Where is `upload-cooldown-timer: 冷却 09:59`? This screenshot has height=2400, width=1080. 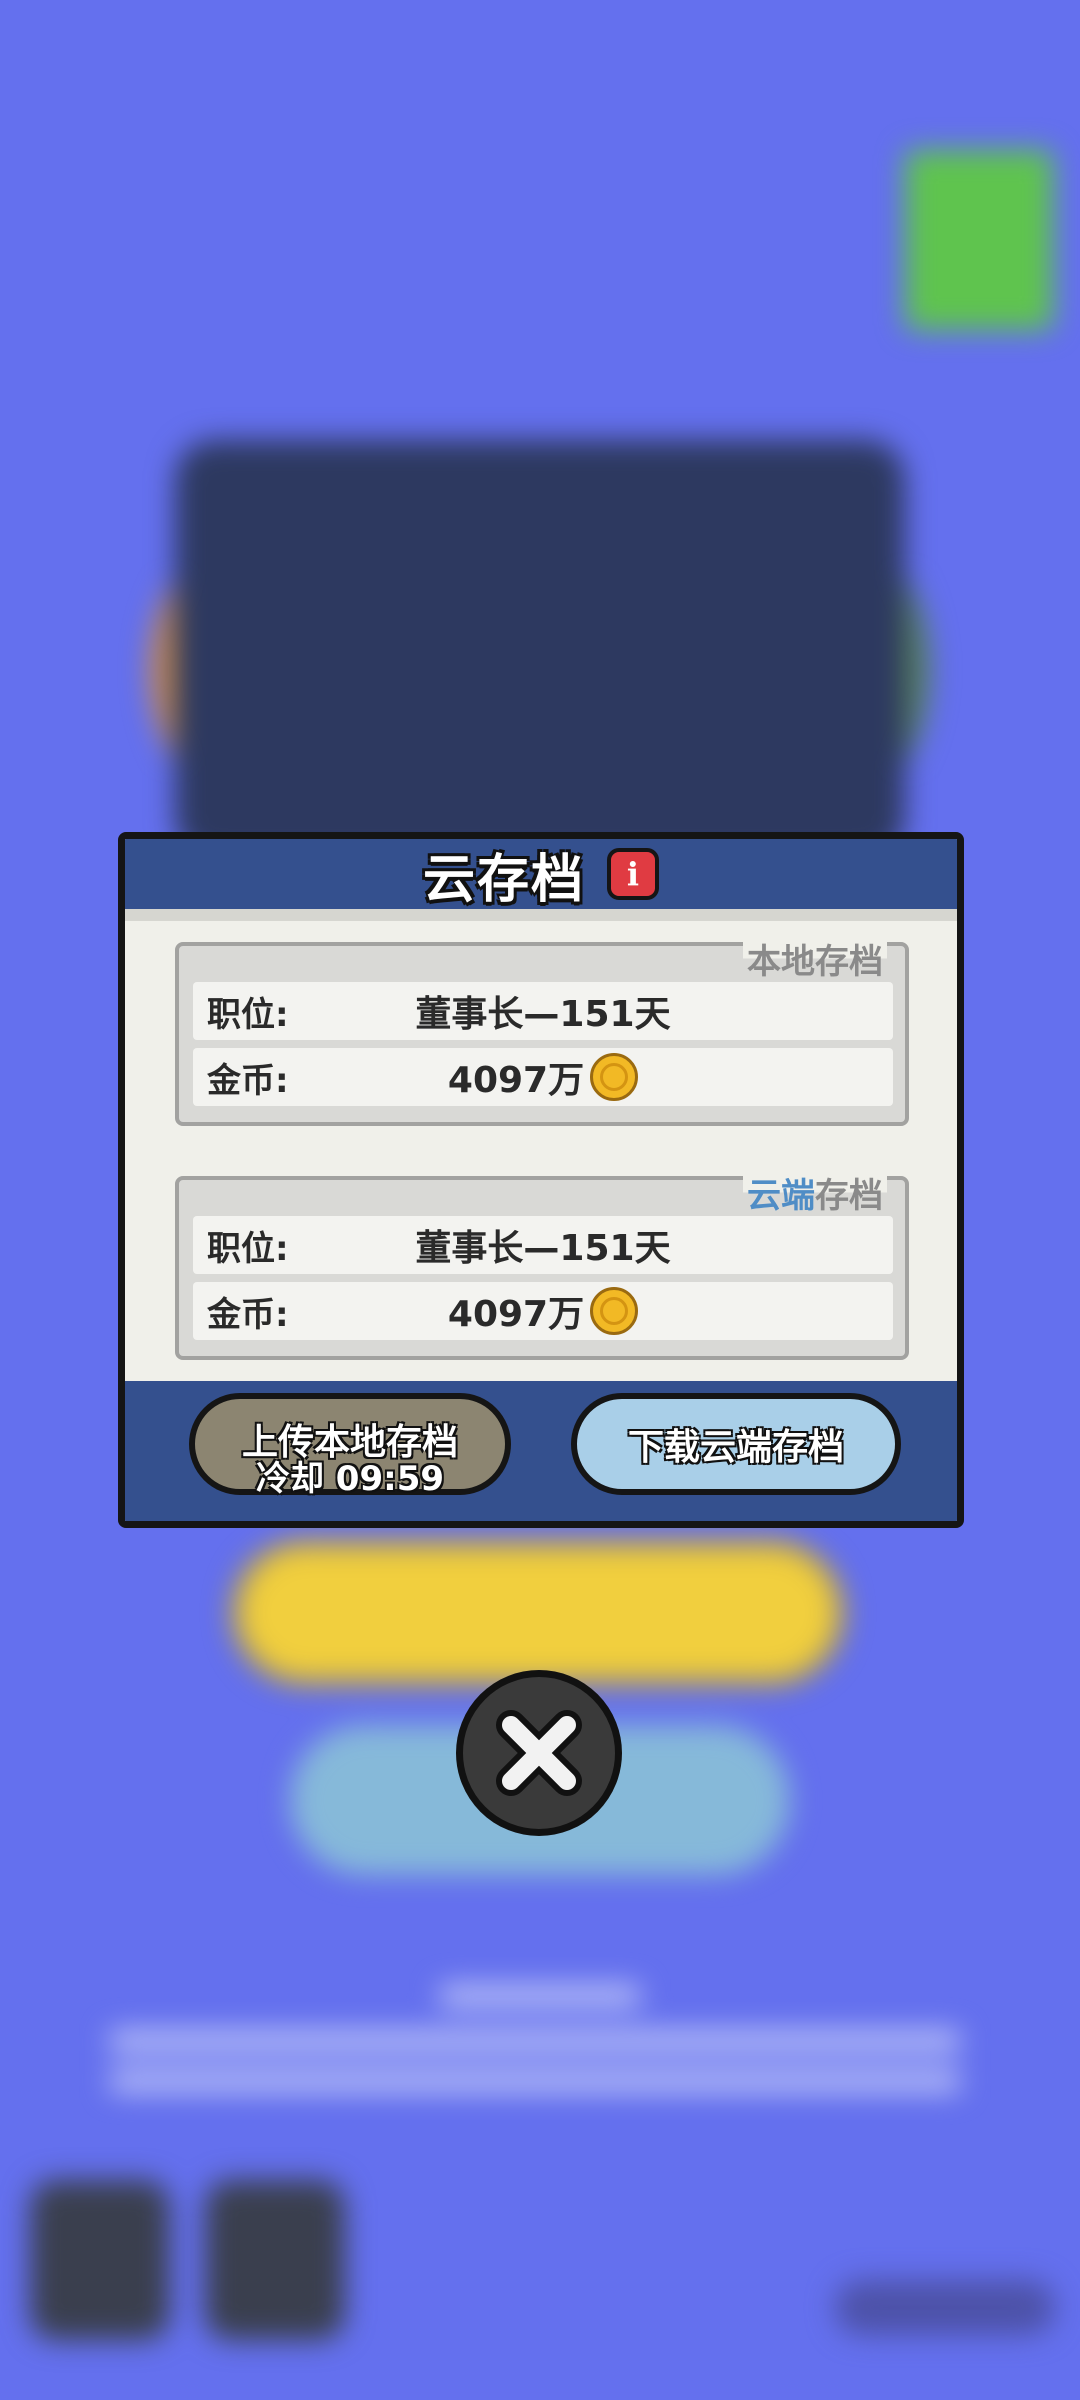 upload-cooldown-timer: 冷却 09:59 is located at coordinates (350, 1479).